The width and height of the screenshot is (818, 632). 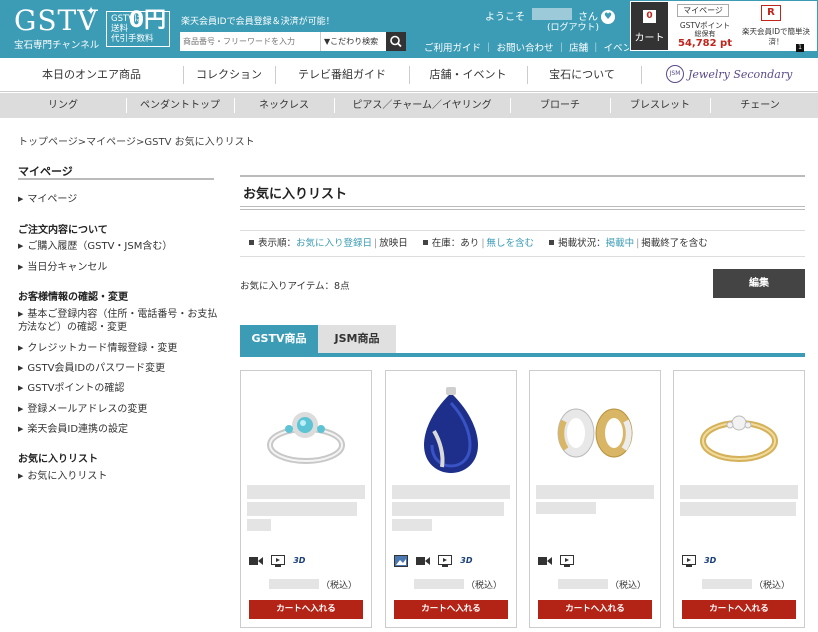 I want to click on sidebar-item-mypage: ▶ マイページ, so click(x=118, y=199).